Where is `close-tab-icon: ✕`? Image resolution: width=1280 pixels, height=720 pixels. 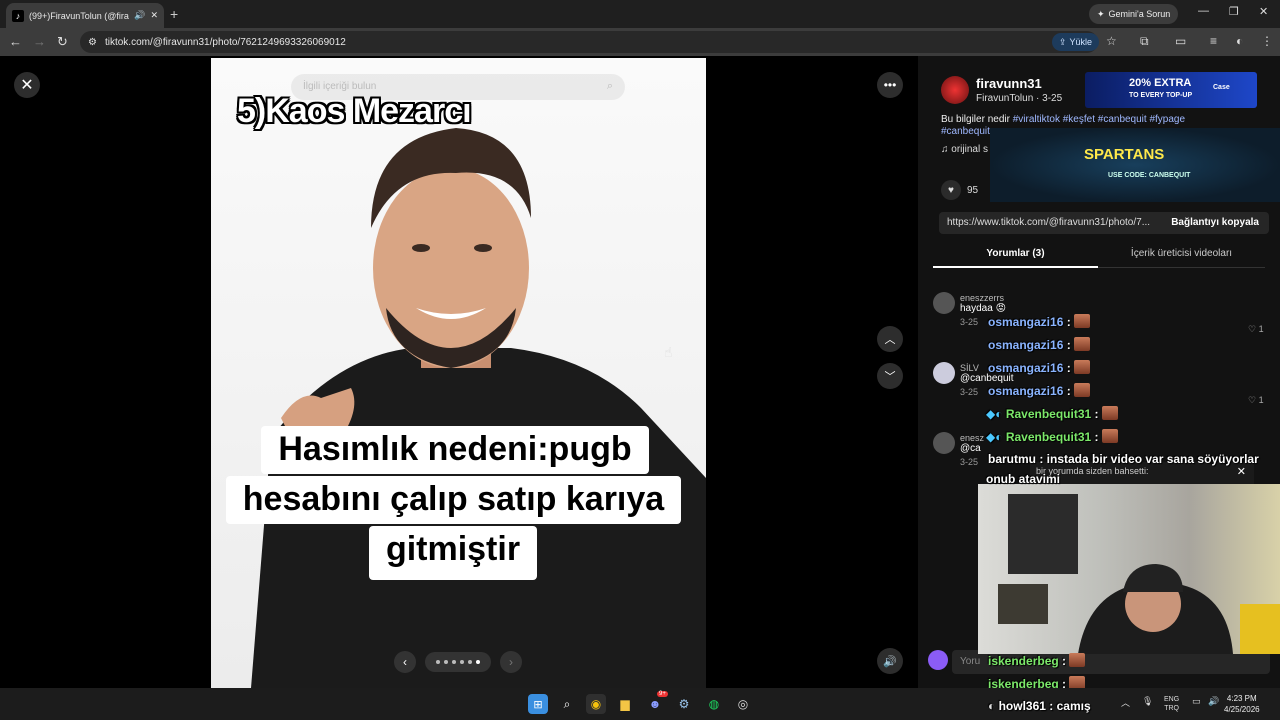
close-tab-icon: ✕ is located at coordinates (154, 15).